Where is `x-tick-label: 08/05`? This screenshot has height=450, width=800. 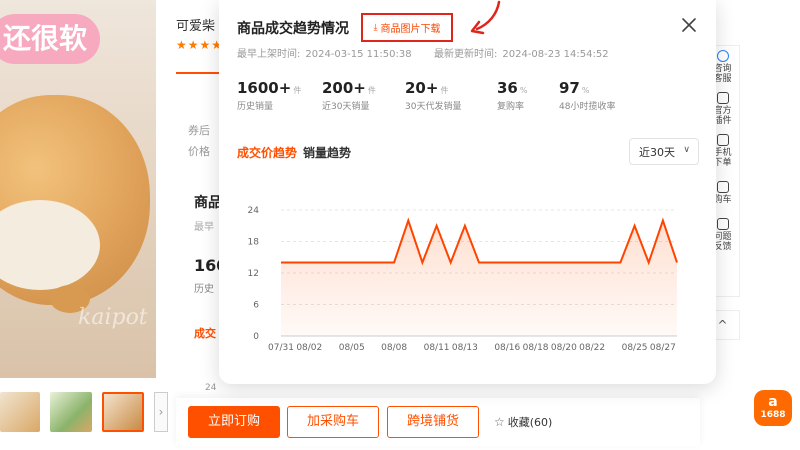
x-tick-label: 08/05 is located at coordinates (352, 348).